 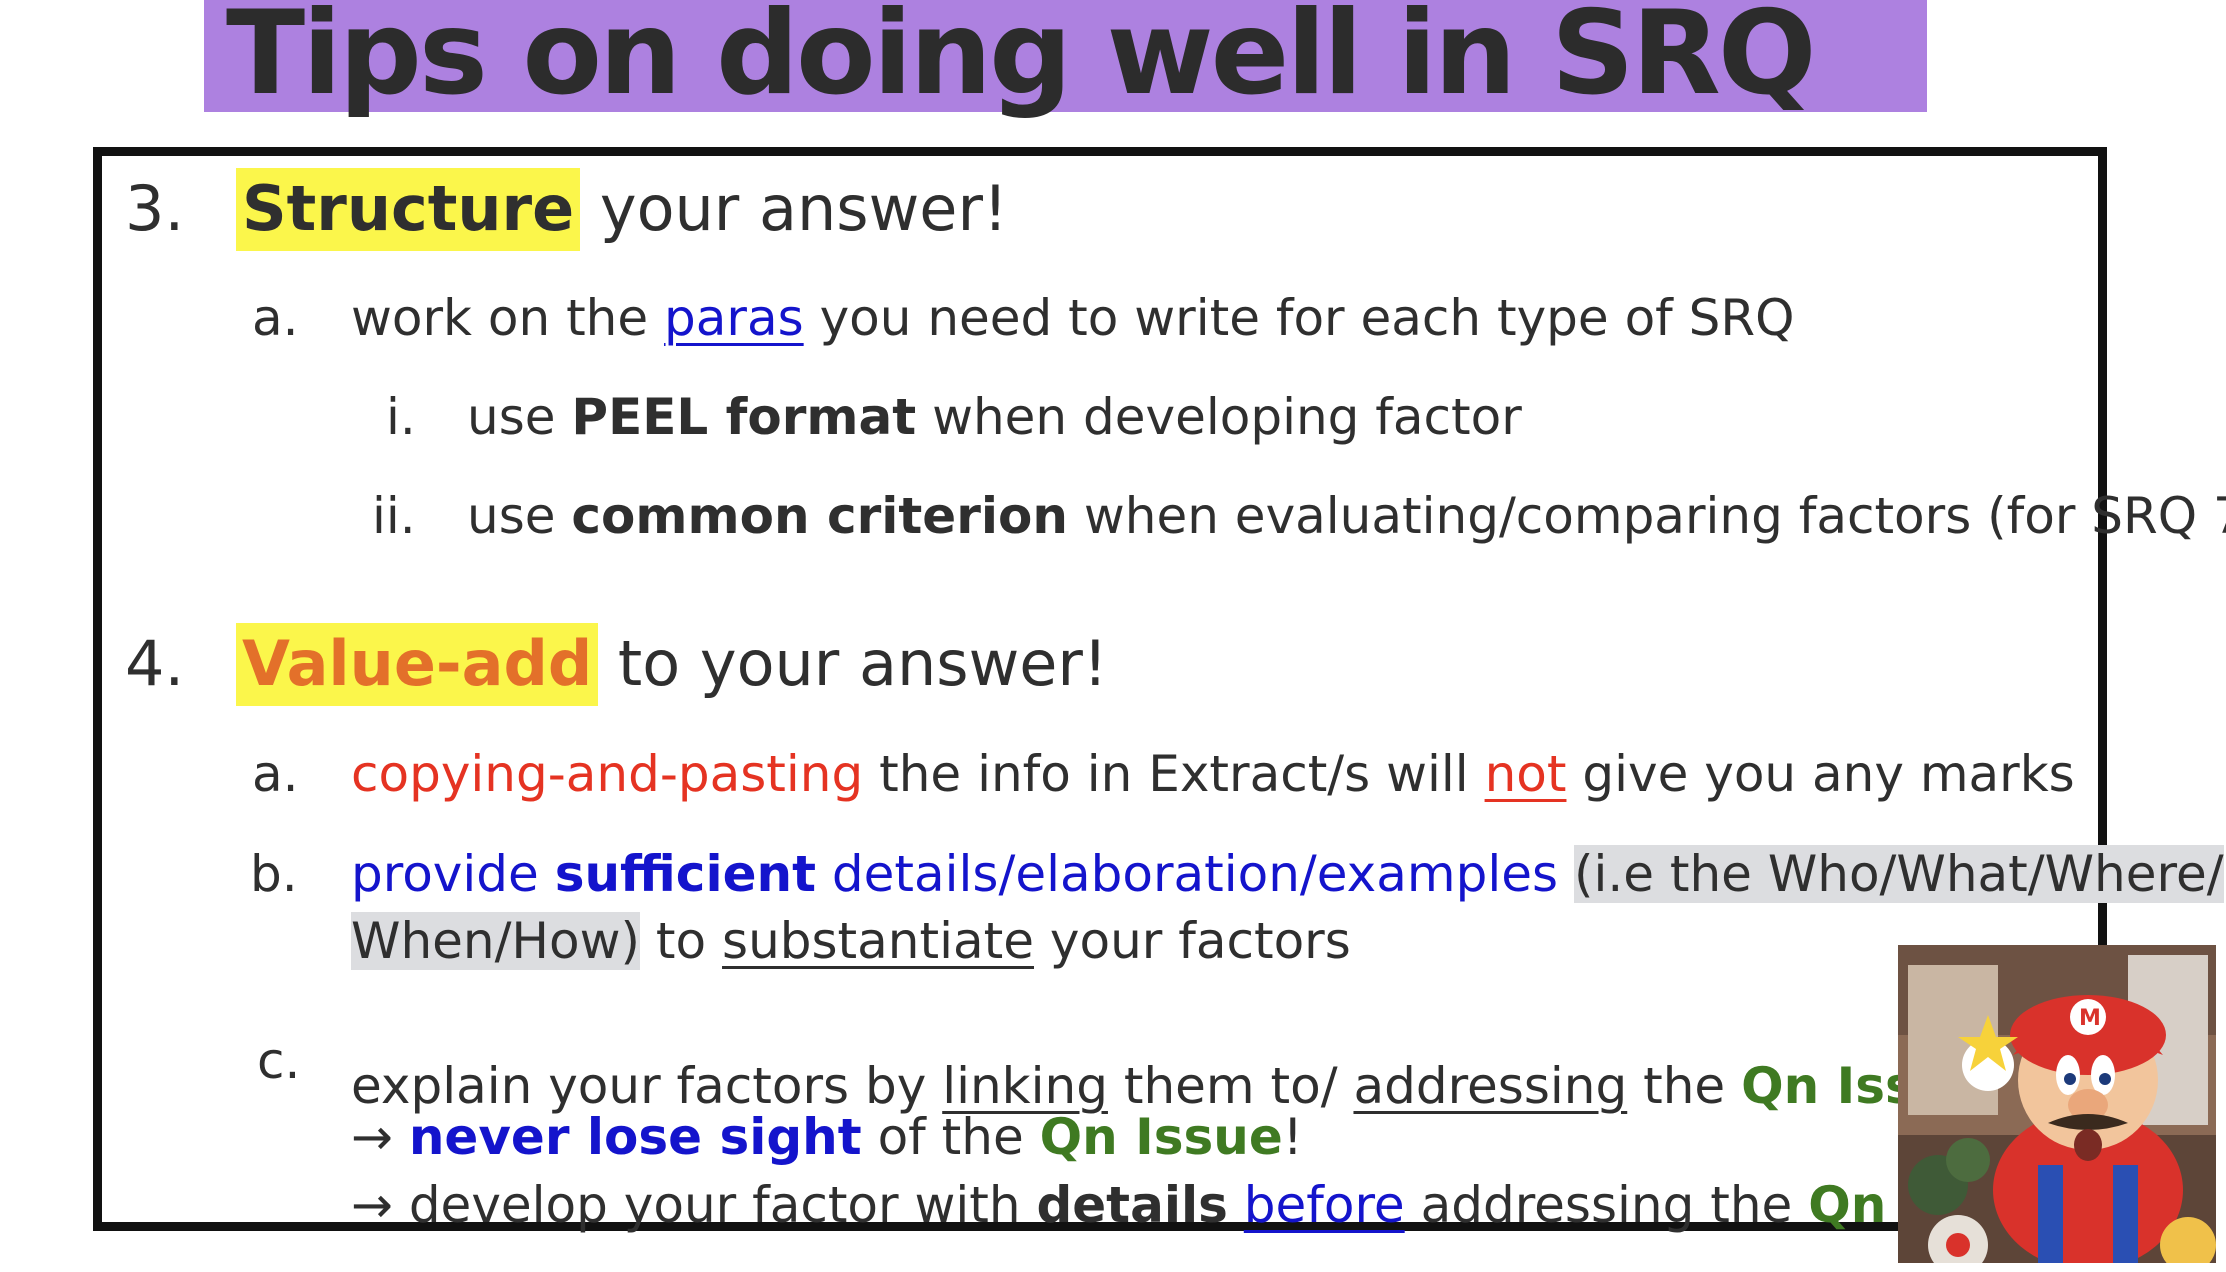 I want to click on section-3-item-i: i., so click(x=401, y=417).